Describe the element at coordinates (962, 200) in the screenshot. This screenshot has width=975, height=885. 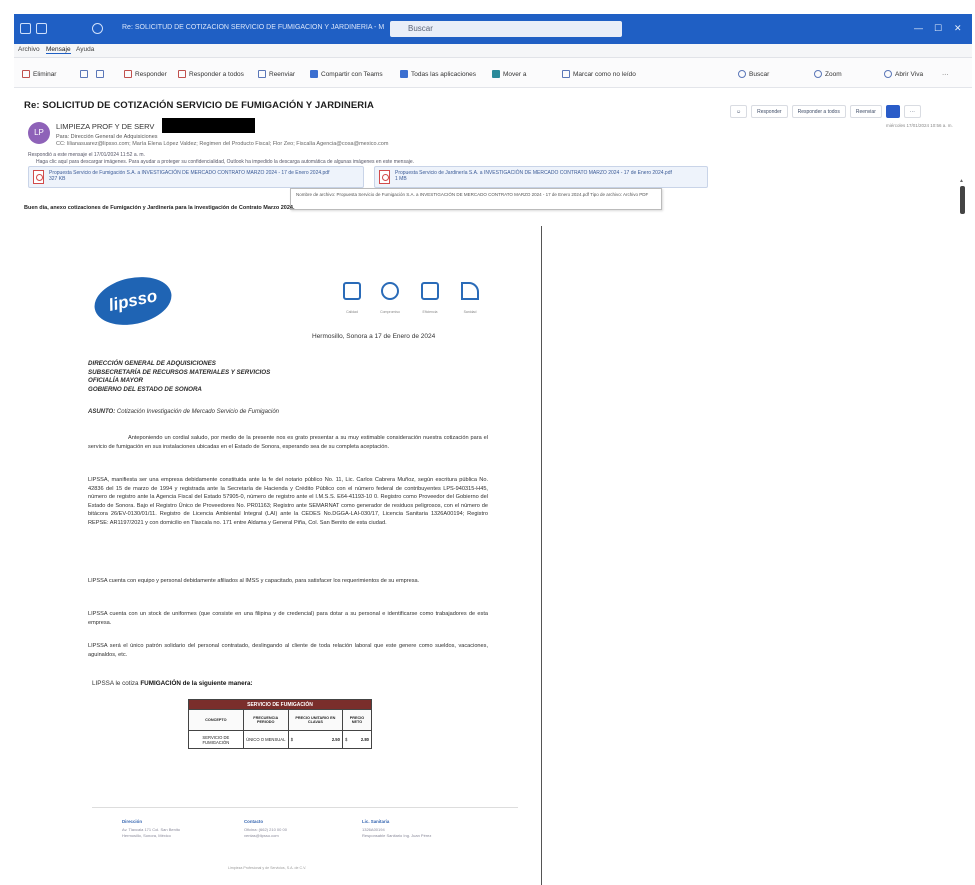
I see `scrollbar-thumb` at that location.